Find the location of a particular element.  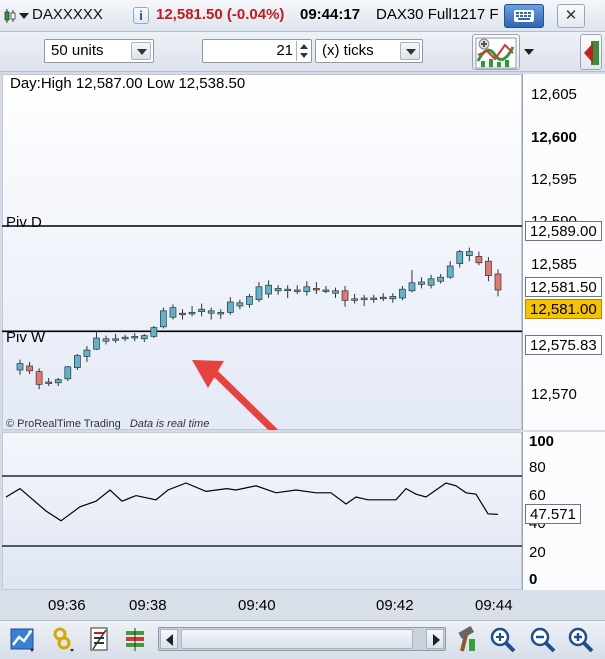

chart-type-button is located at coordinates (24, 640).